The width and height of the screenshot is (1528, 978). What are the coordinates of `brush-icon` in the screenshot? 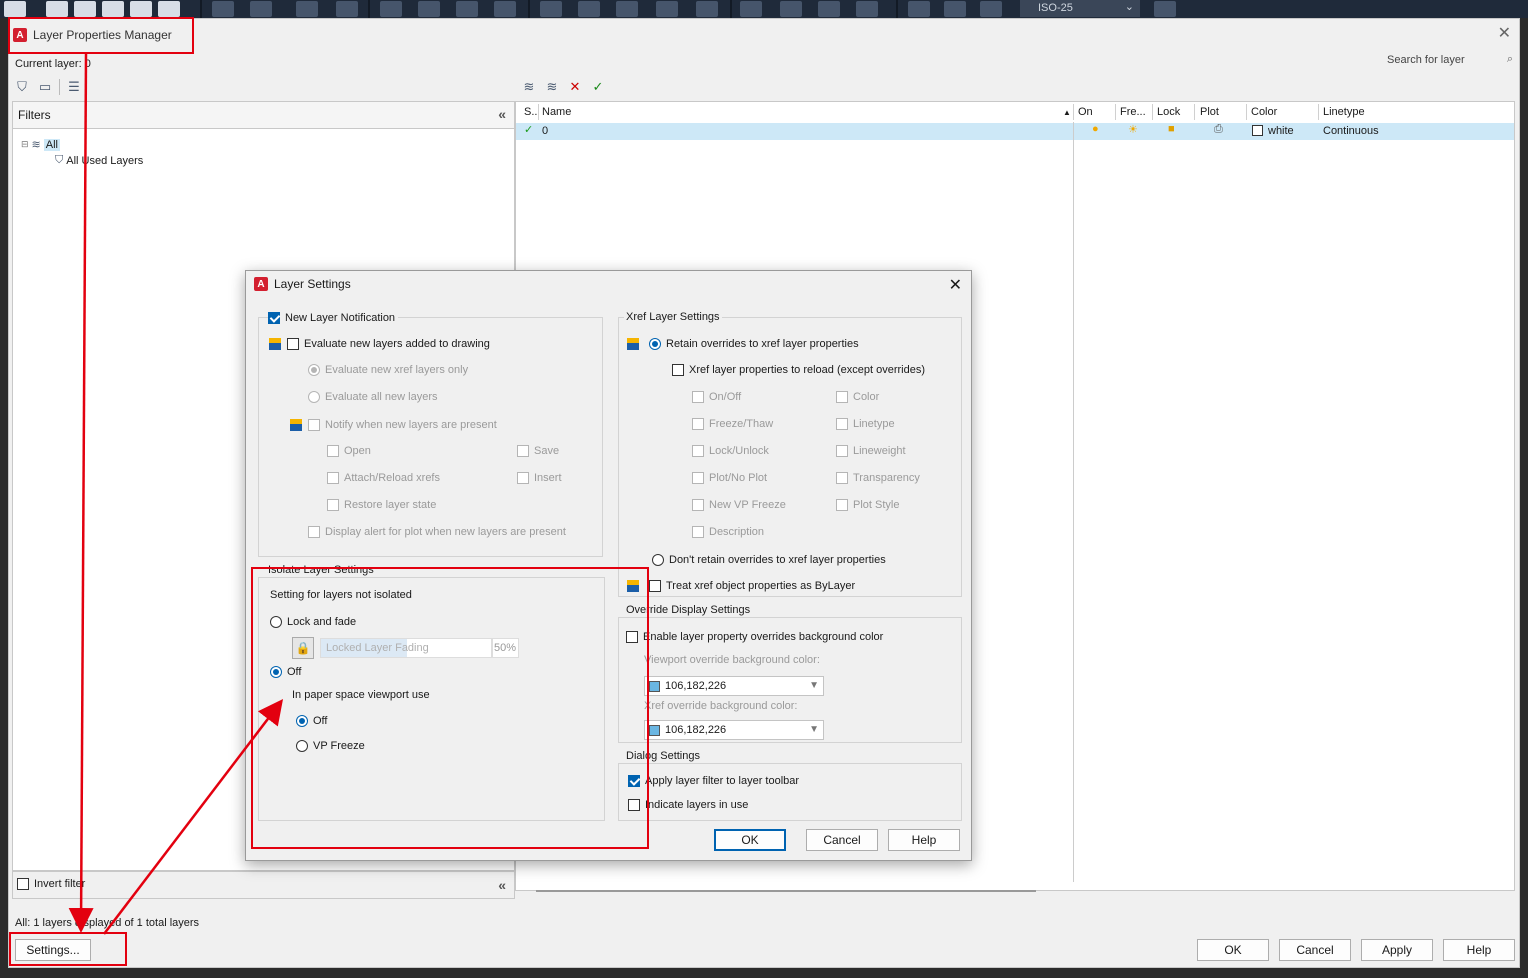 It's located at (1165, 9).